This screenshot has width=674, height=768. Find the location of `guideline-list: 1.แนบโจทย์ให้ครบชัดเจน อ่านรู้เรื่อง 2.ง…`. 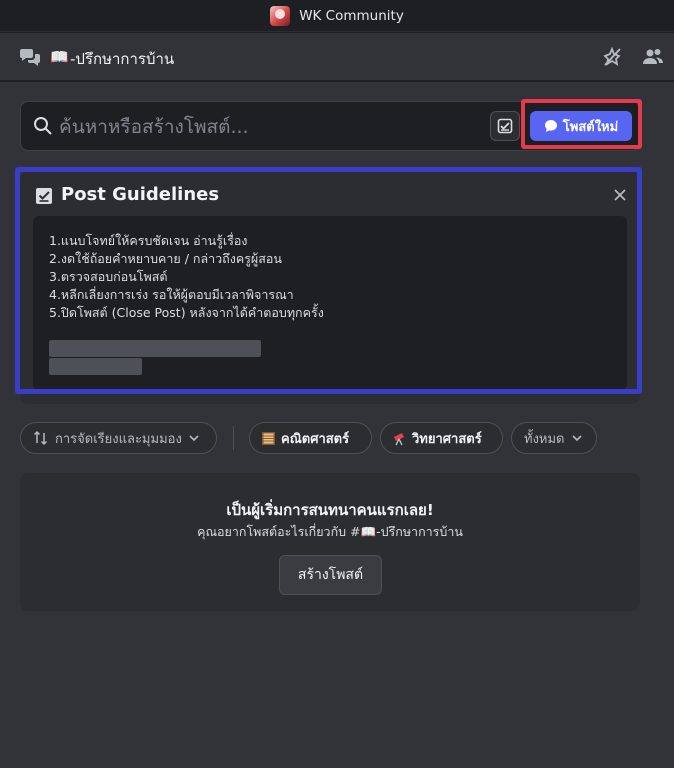

guideline-list: 1.แนบโจทย์ให้ครบชัดเจน อ่านรู้เรื่อง 2.ง… is located at coordinates (186, 277).